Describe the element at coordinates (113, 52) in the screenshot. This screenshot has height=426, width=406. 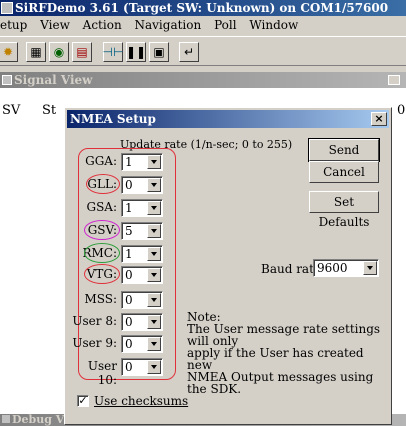
I see `connect-icon: ⊣⊢` at that location.